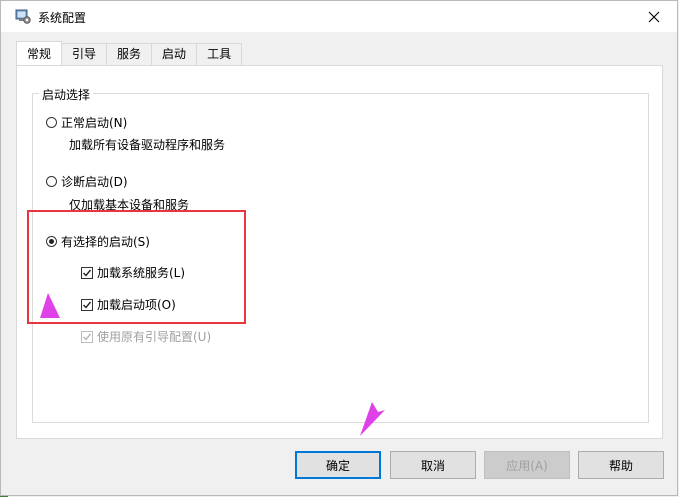  What do you see at coordinates (174, 54) in the screenshot?
I see `tab-startup: 启动` at bounding box center [174, 54].